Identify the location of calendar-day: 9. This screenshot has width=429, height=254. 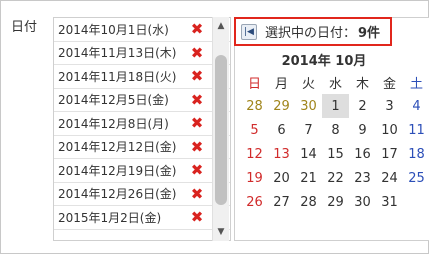
(362, 130).